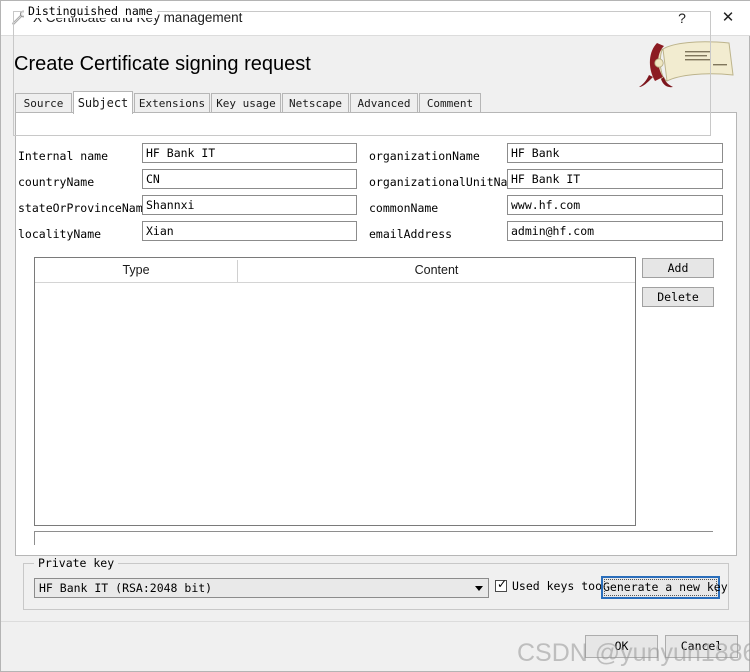 The height and width of the screenshot is (672, 750). Describe the element at coordinates (84, 208) in the screenshot. I see `label-state-or-province-name: stateOrProvinceName` at that location.